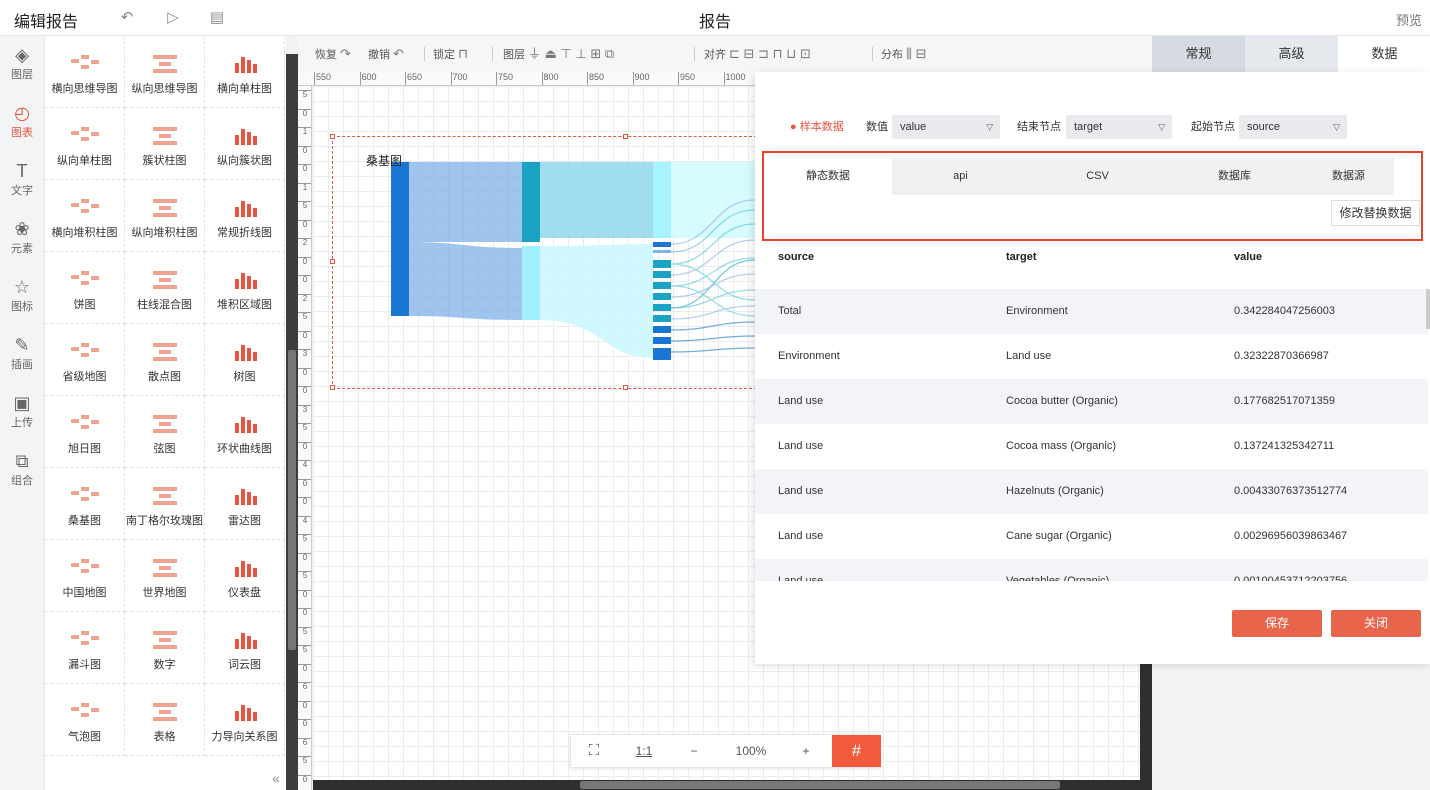 The image size is (1430, 790). I want to click on component-item: 横向单柱图, so click(245, 72).